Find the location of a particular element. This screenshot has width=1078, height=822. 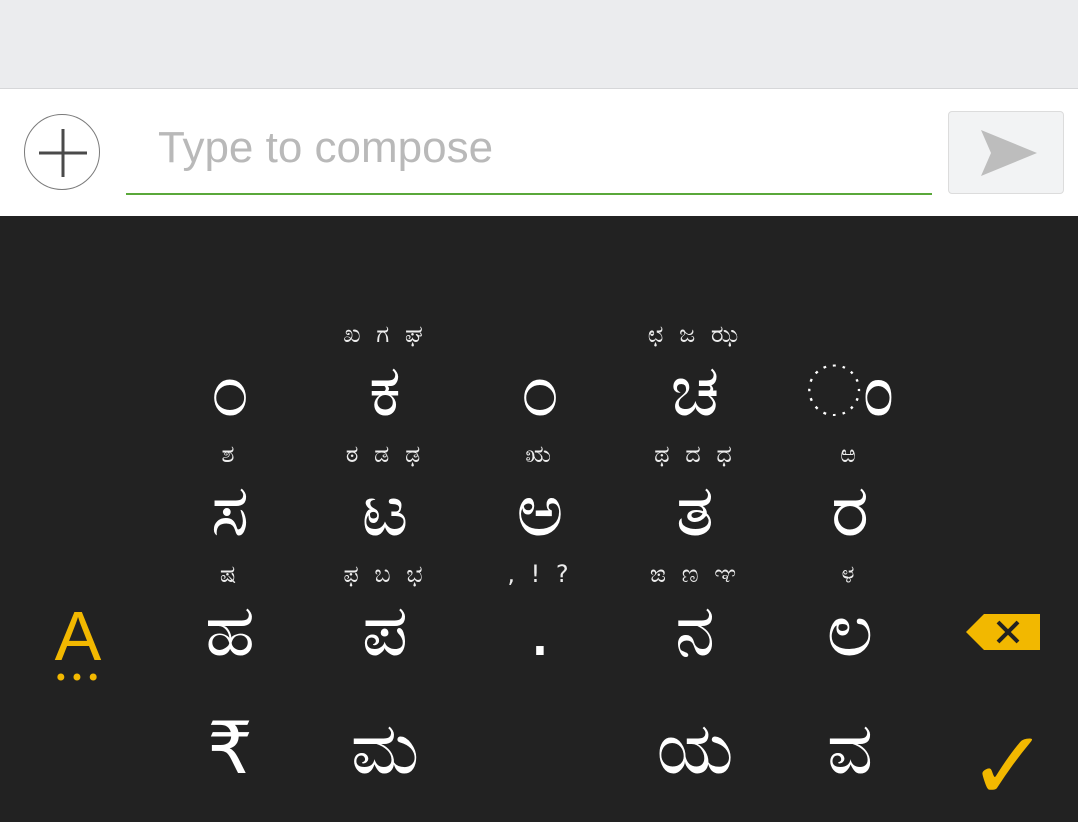

key: ₹ is located at coordinates (230, 748).